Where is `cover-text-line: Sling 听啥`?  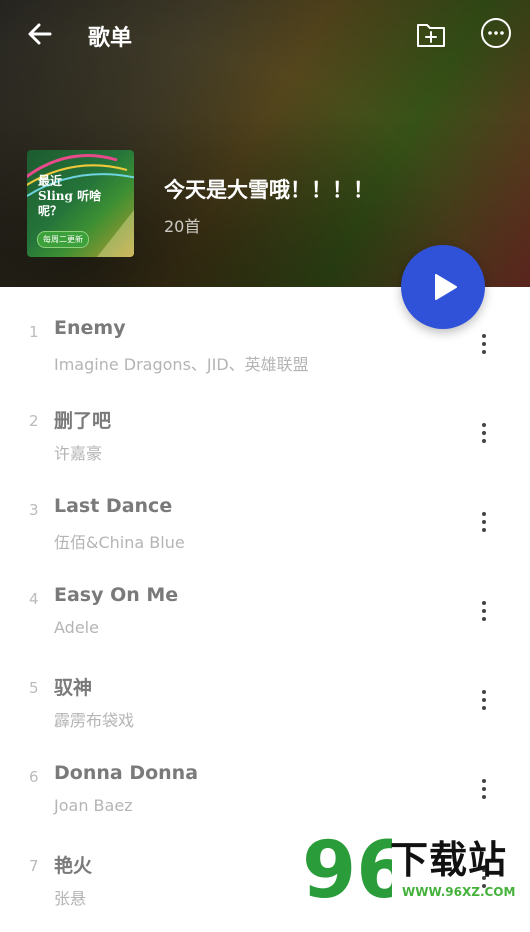
cover-text-line: Sling 听啥 is located at coordinates (70, 196).